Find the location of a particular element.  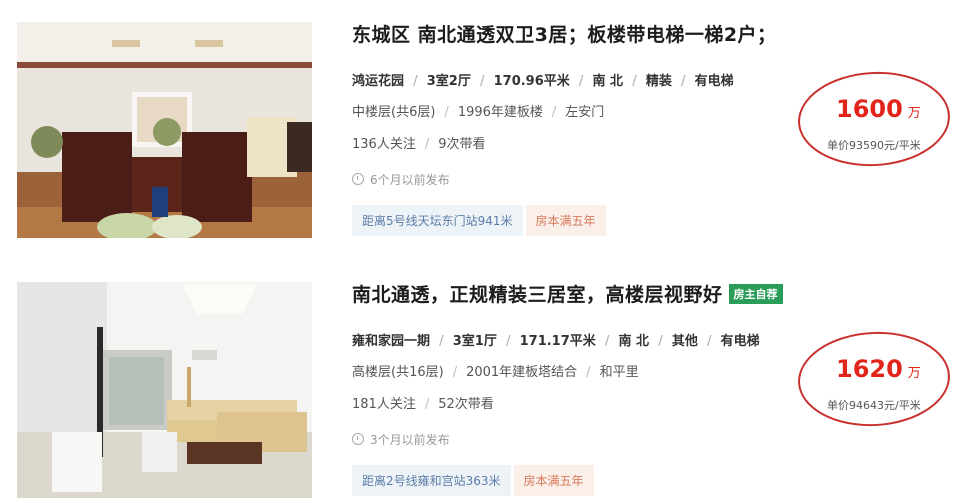

floor-area: 171.17平米 is located at coordinates (557, 341).